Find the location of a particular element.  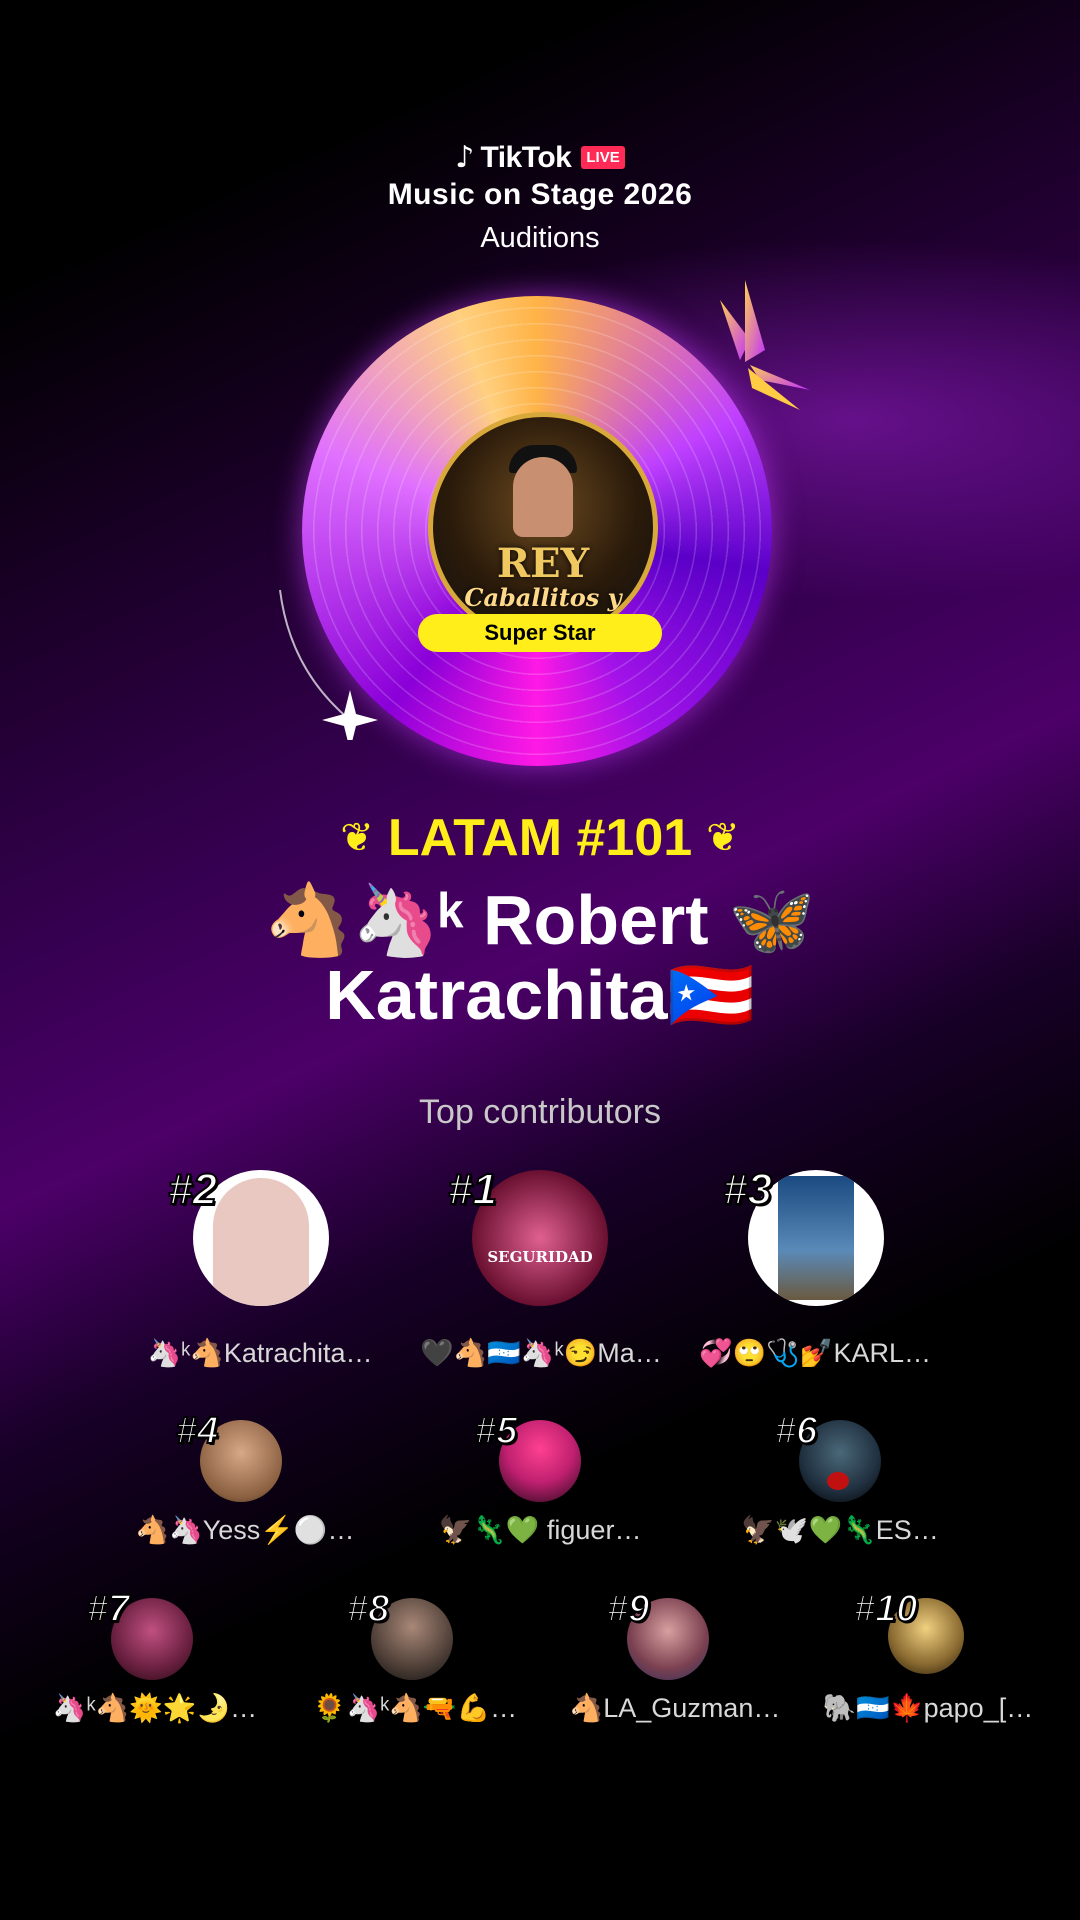

rank-badge: #6 is located at coordinates (796, 1431).